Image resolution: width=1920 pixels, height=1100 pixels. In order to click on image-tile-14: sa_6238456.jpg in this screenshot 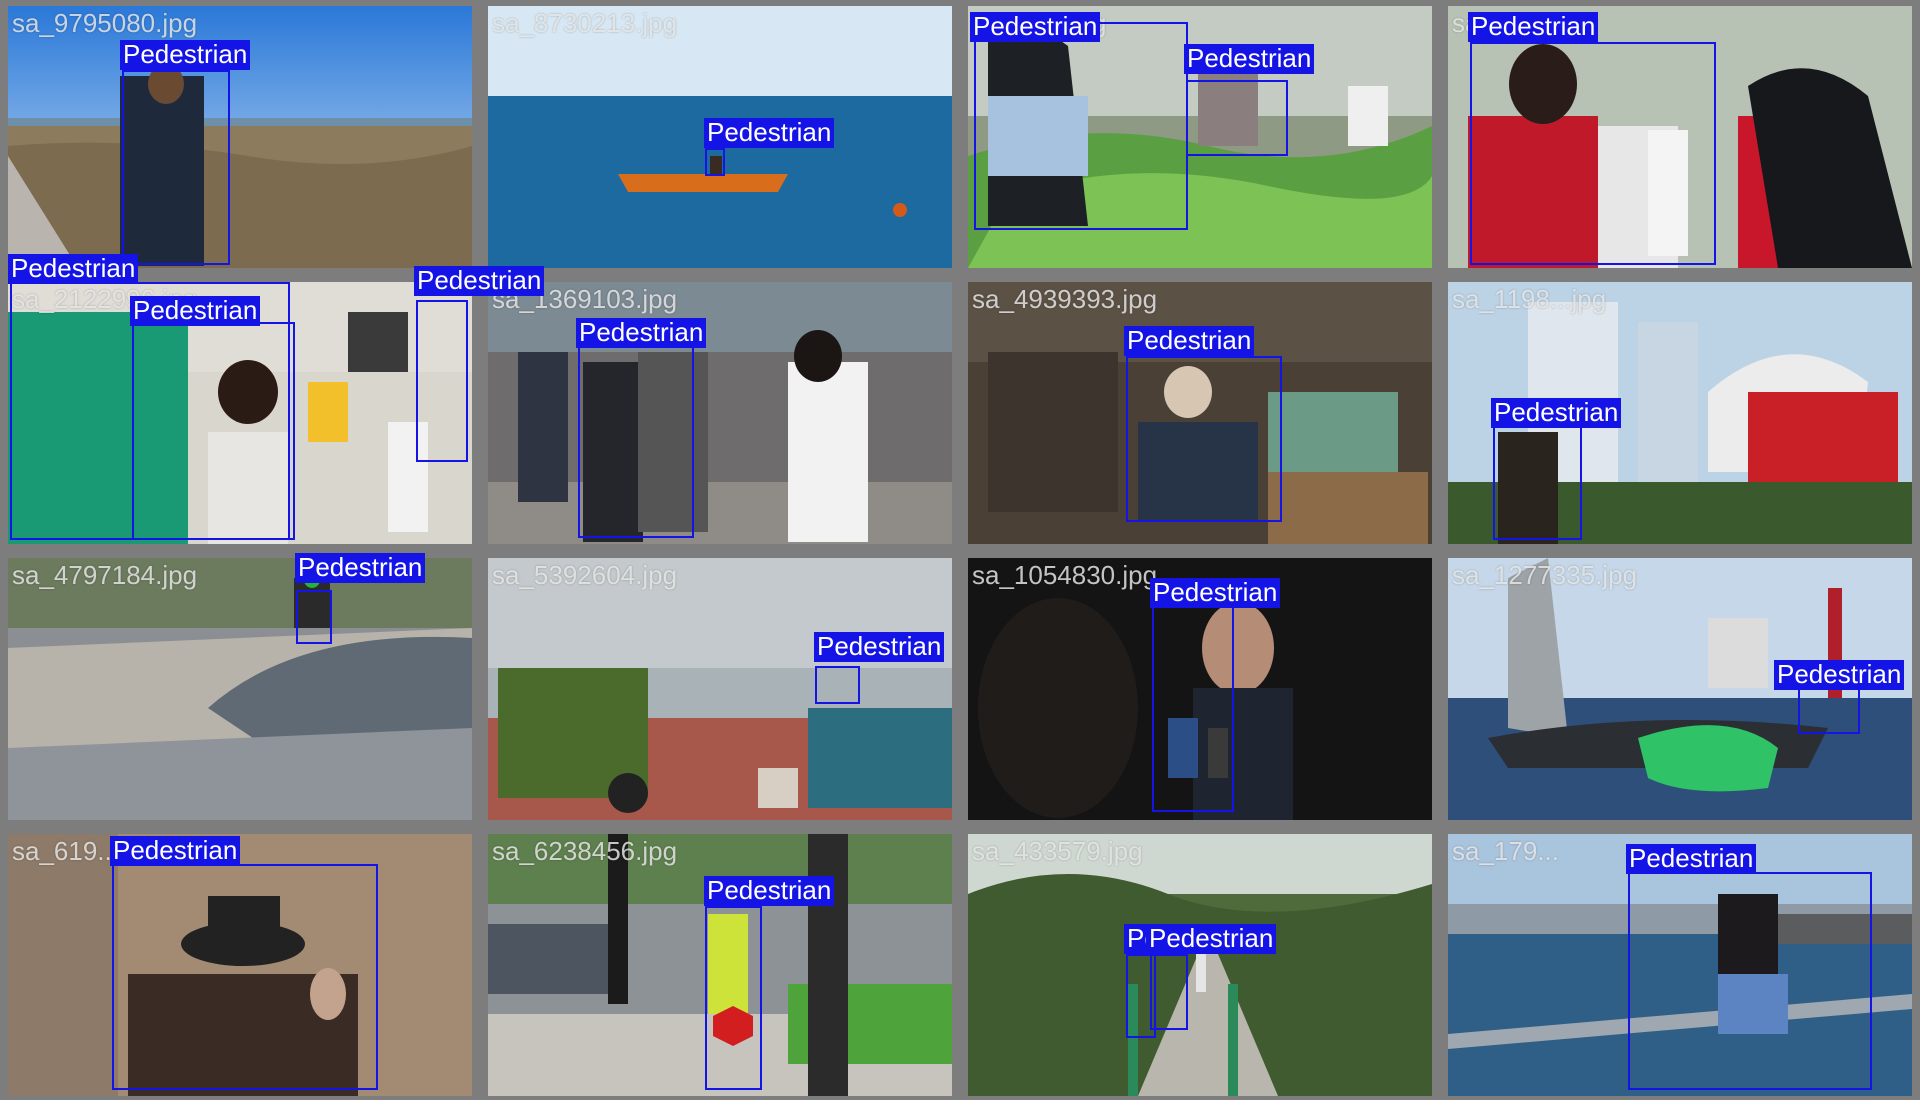, I will do `click(720, 965)`.